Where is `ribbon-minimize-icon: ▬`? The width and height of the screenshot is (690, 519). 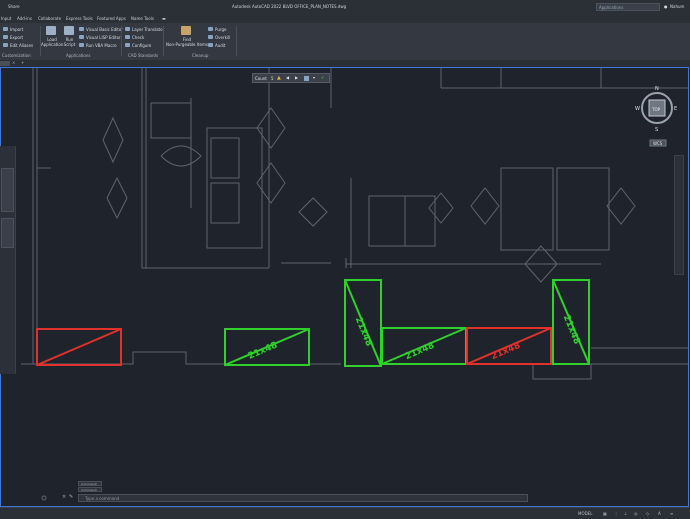
ribbon-minimize-icon: ▬ is located at coordinates (164, 18).